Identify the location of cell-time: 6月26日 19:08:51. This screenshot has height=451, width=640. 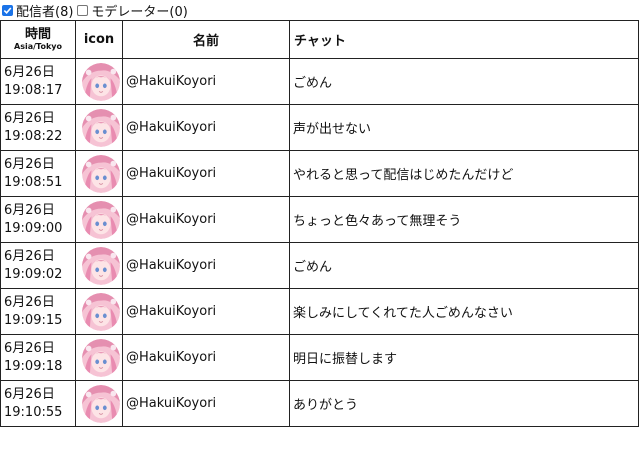
(38, 173).